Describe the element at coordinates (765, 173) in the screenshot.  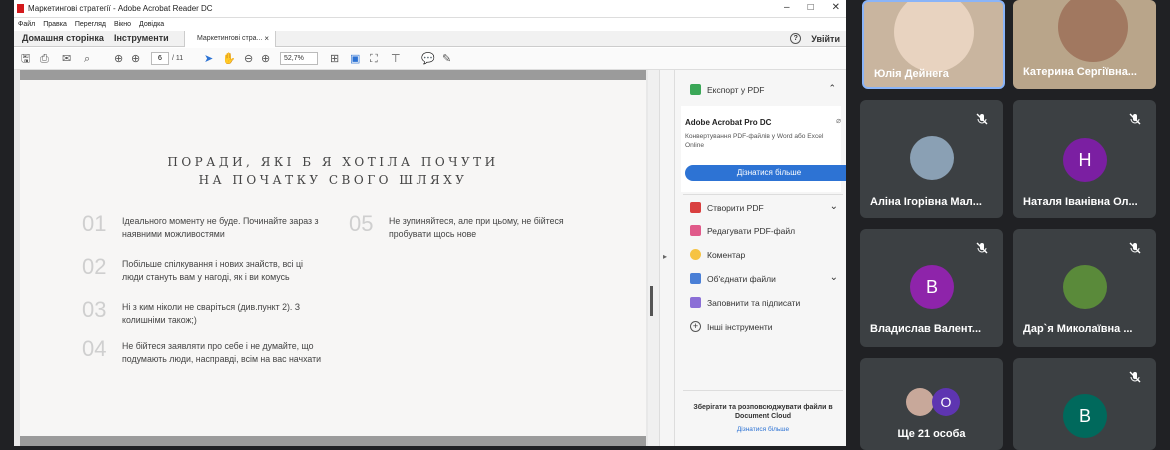
I see `learn-more-button: Дізнатися більше` at that location.